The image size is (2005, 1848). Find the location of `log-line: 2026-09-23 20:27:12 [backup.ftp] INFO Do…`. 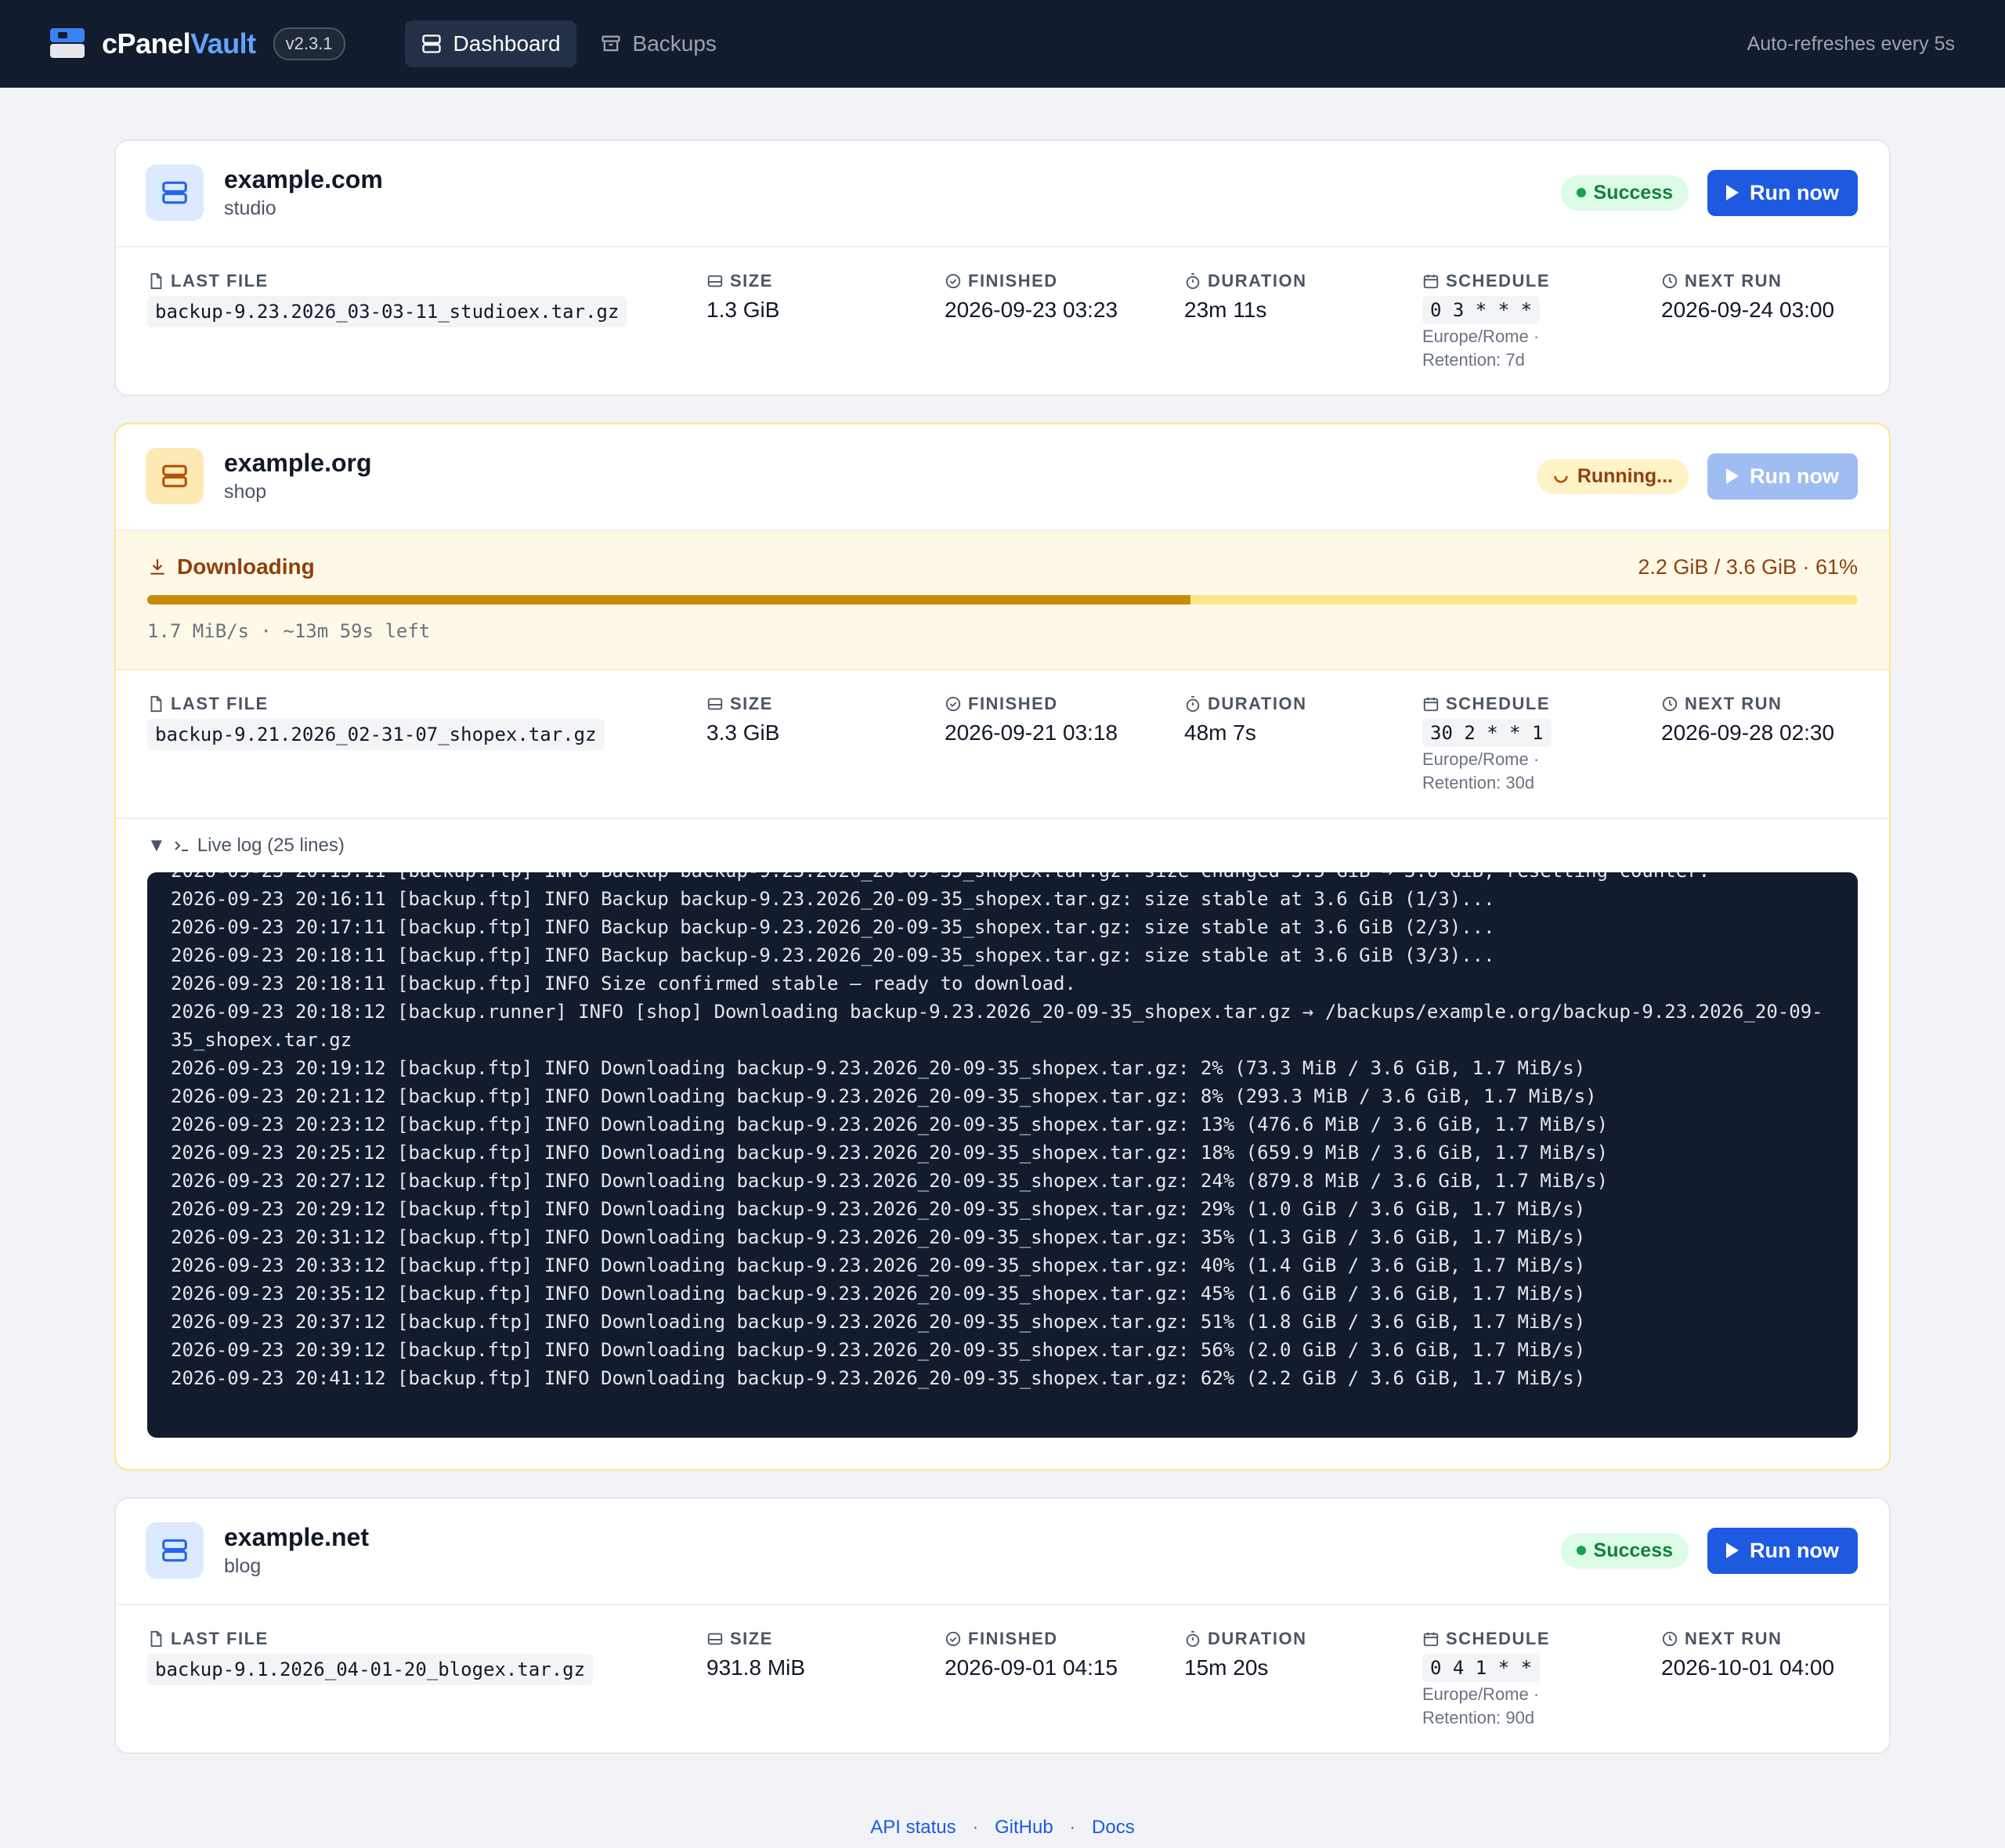

log-line: 2026-09-23 20:27:12 [backup.ftp] INFO Do… is located at coordinates (890, 1181).